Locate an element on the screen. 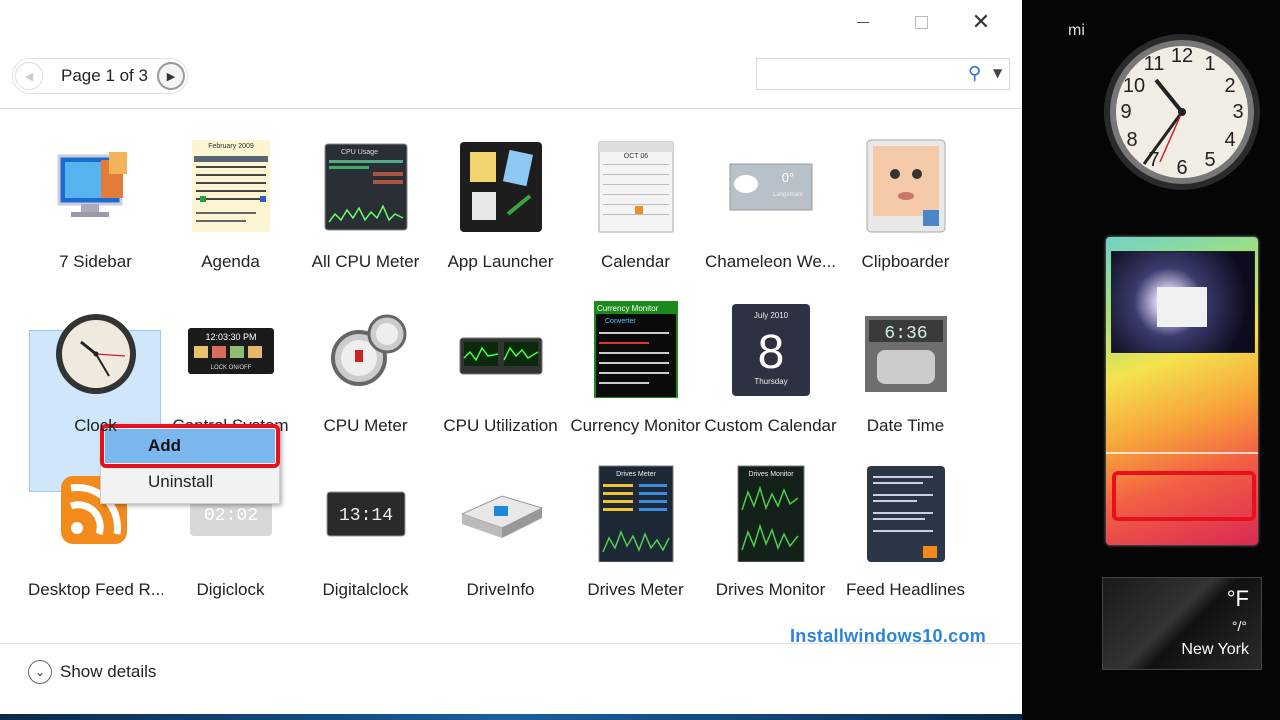 The width and height of the screenshot is (1280, 720). gadget-item: CPU Meter is located at coordinates (365, 368).